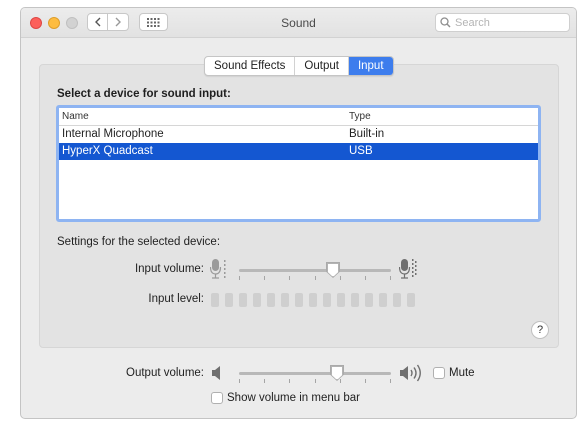 The image size is (588, 433). I want to click on output-volume-slider, so click(315, 374).